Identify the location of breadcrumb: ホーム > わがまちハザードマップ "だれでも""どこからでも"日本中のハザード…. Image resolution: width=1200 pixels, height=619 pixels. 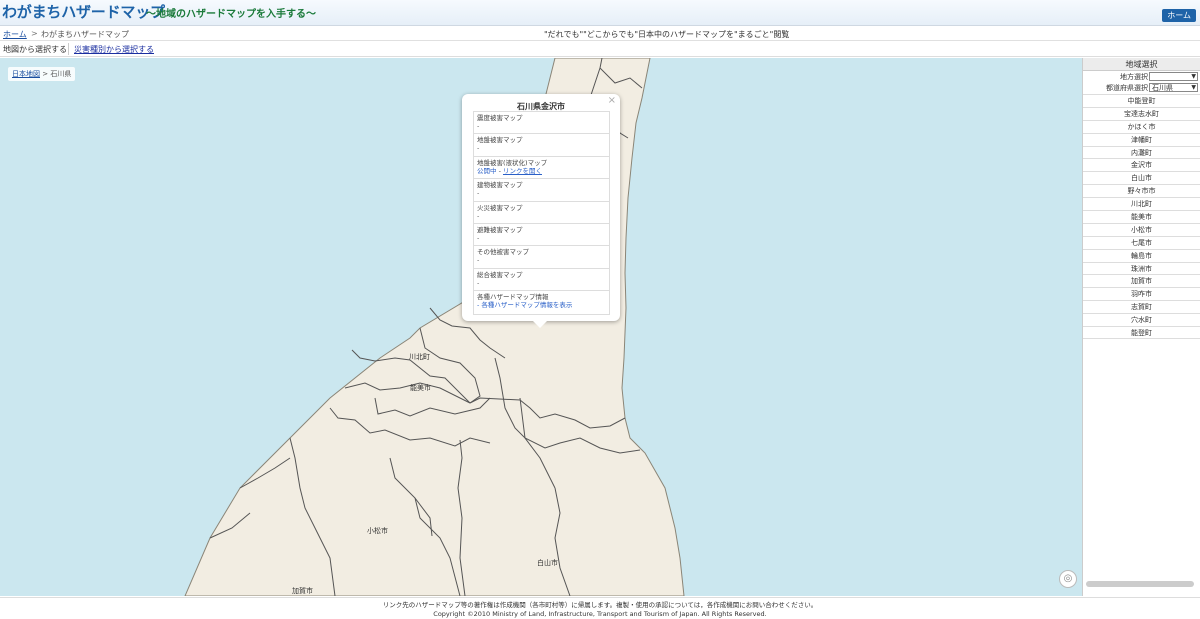
(600, 33).